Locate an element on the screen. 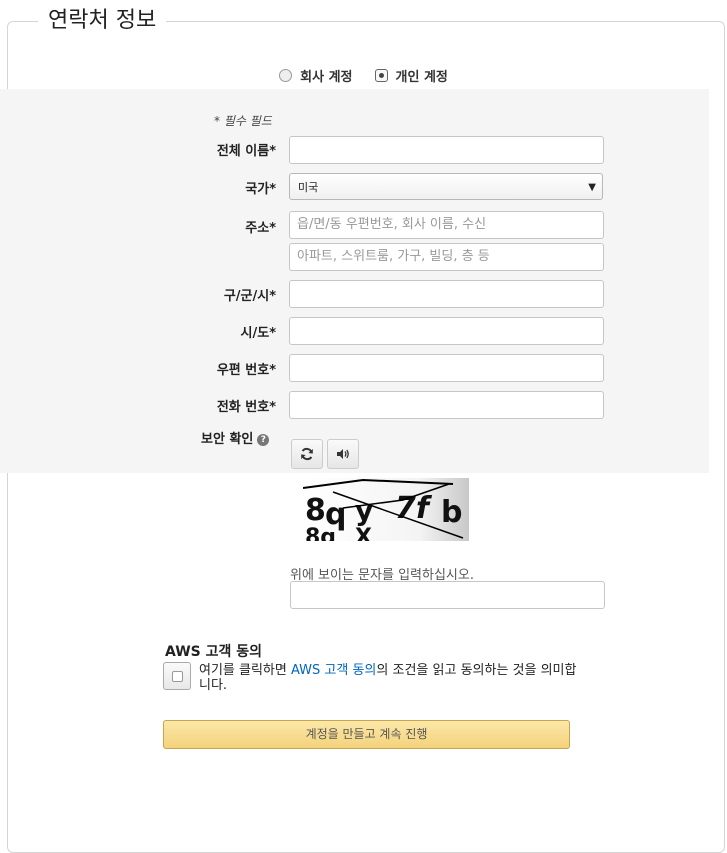 This screenshot has width=727, height=853. captcha-audio-button is located at coordinates (343, 454).